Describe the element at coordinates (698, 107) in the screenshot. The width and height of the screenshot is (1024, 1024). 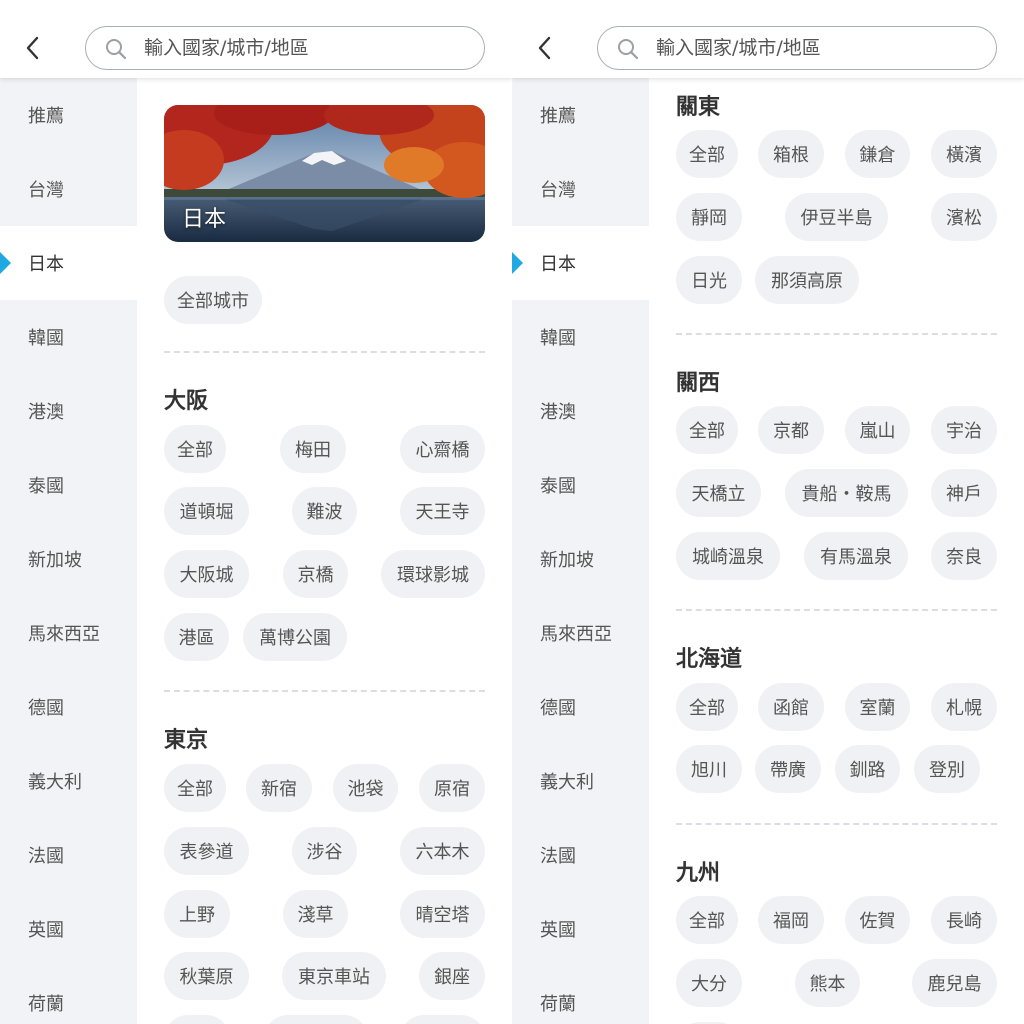
I see `section-title-kanto: 關東` at that location.